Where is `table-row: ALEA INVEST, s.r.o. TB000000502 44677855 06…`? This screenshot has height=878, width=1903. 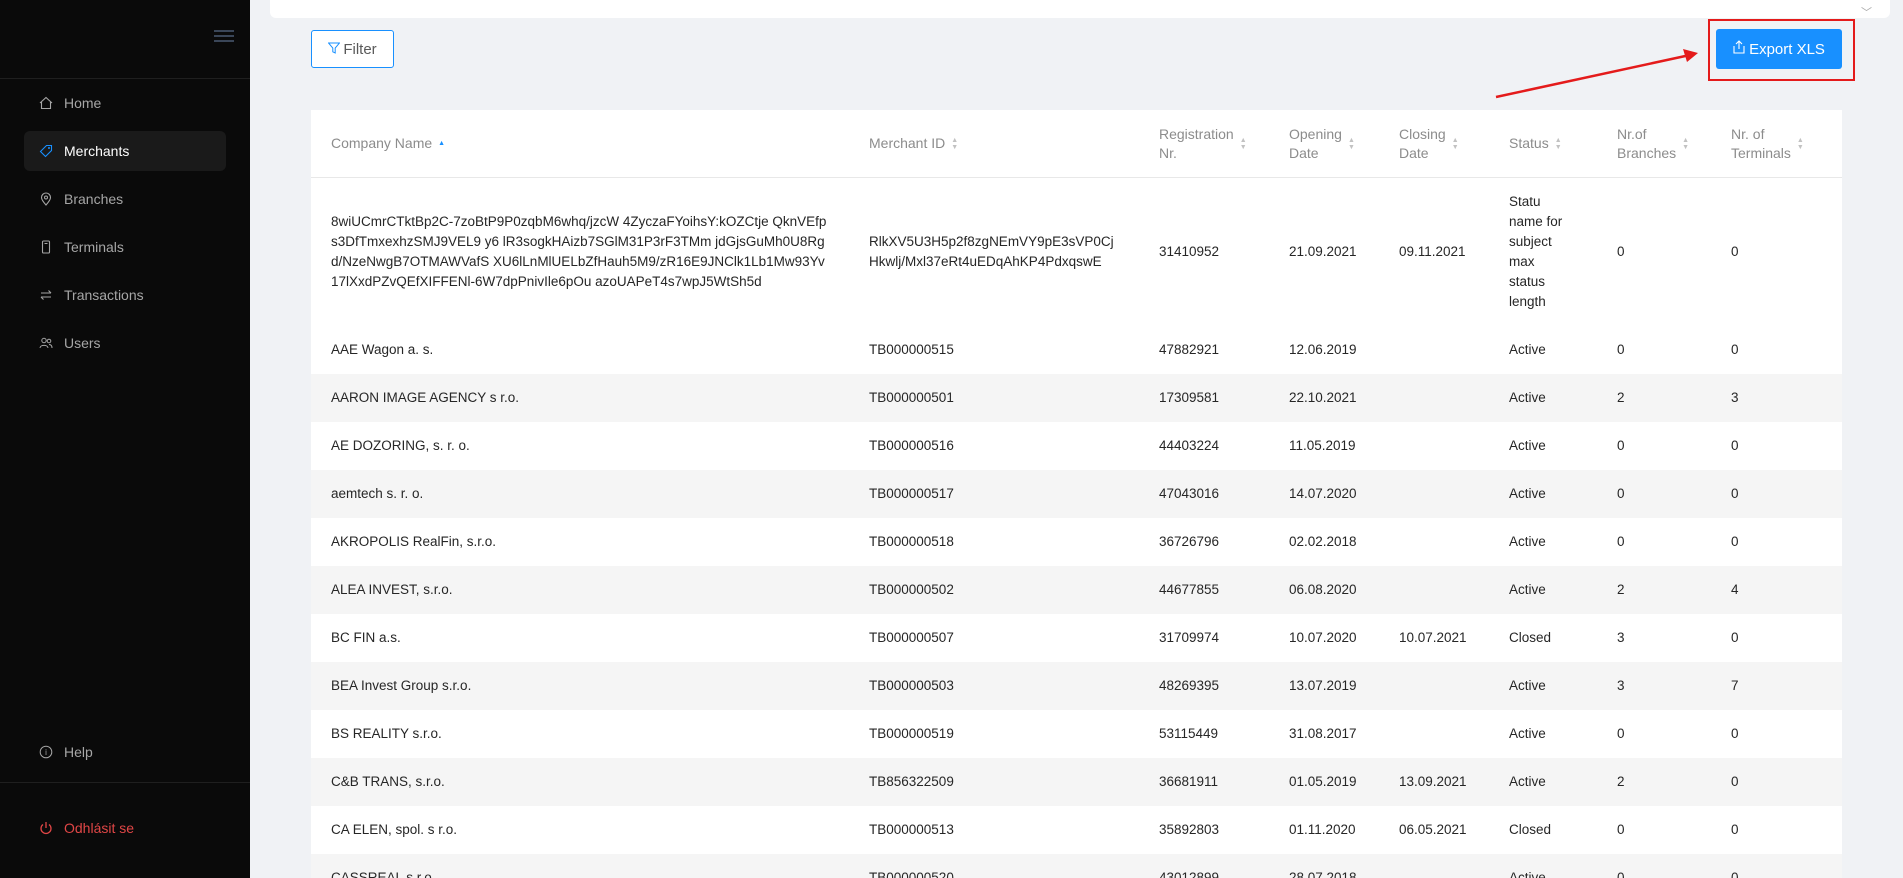 table-row: ALEA INVEST, s.r.o. TB000000502 44677855 06… is located at coordinates (1076, 590).